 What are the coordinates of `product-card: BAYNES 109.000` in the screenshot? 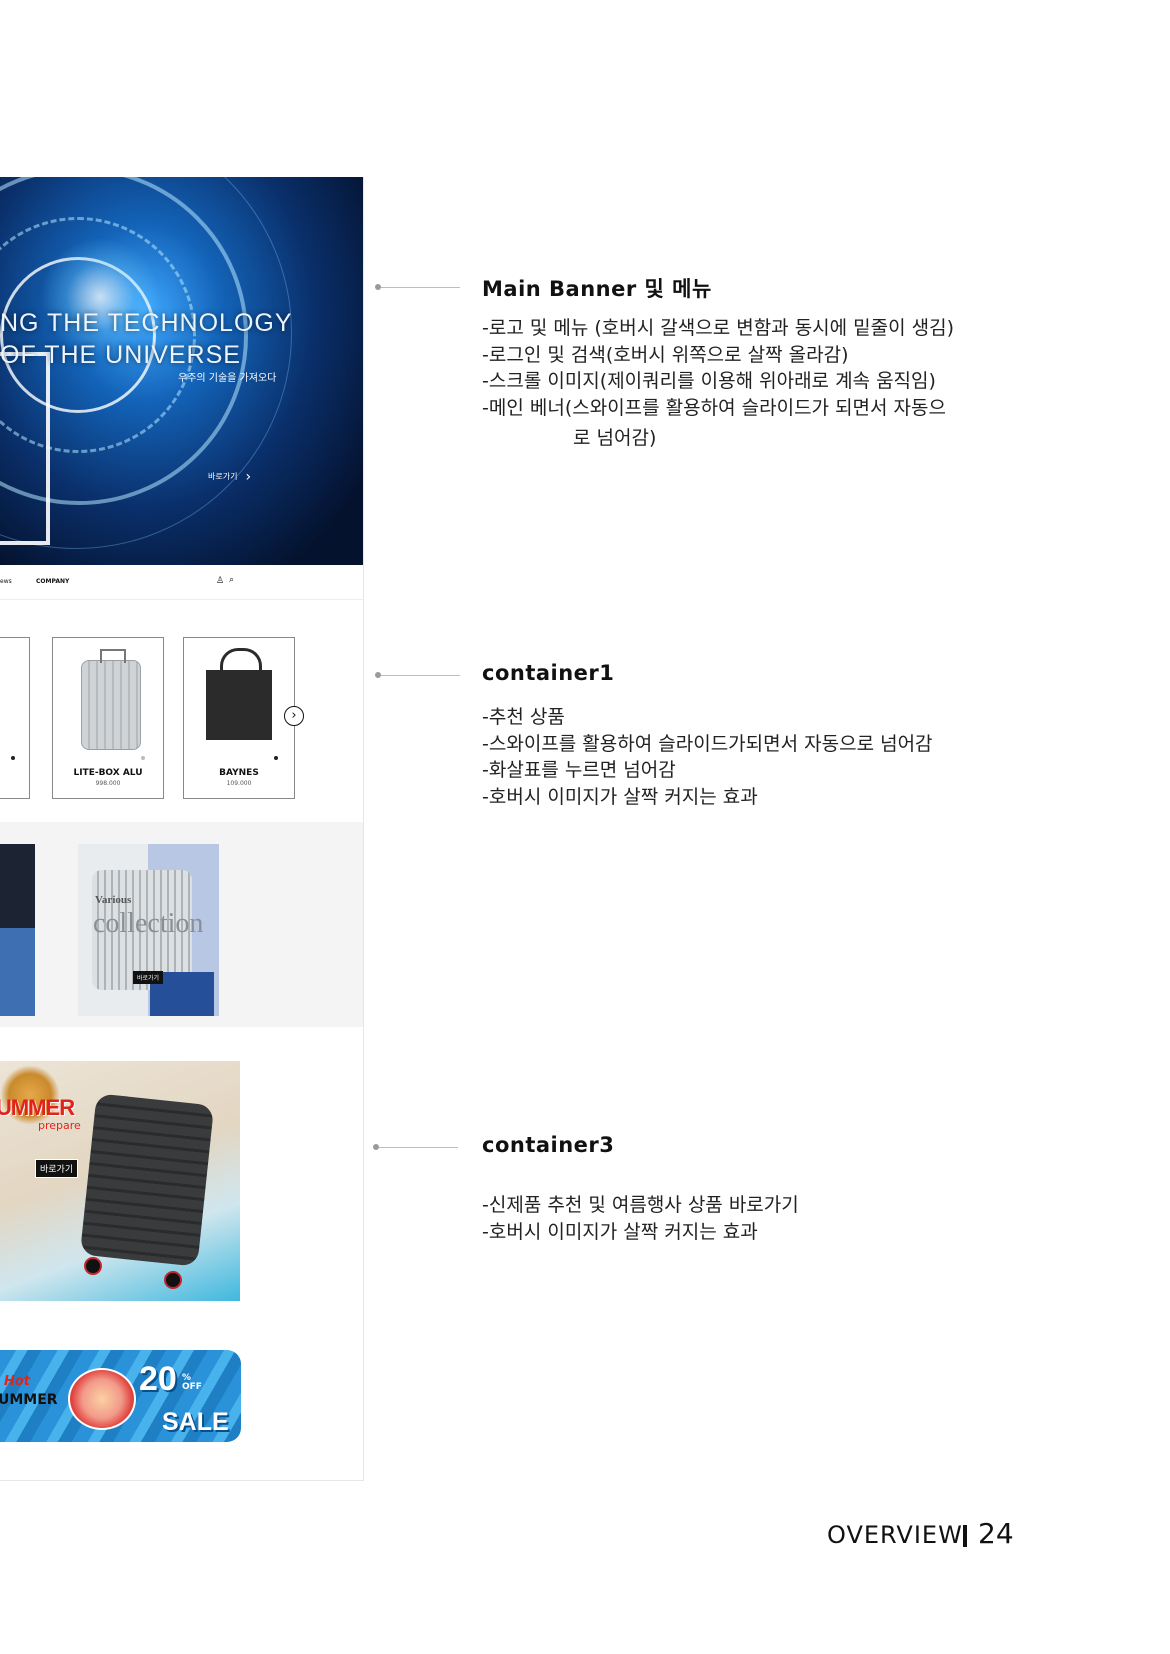 It's located at (239, 718).